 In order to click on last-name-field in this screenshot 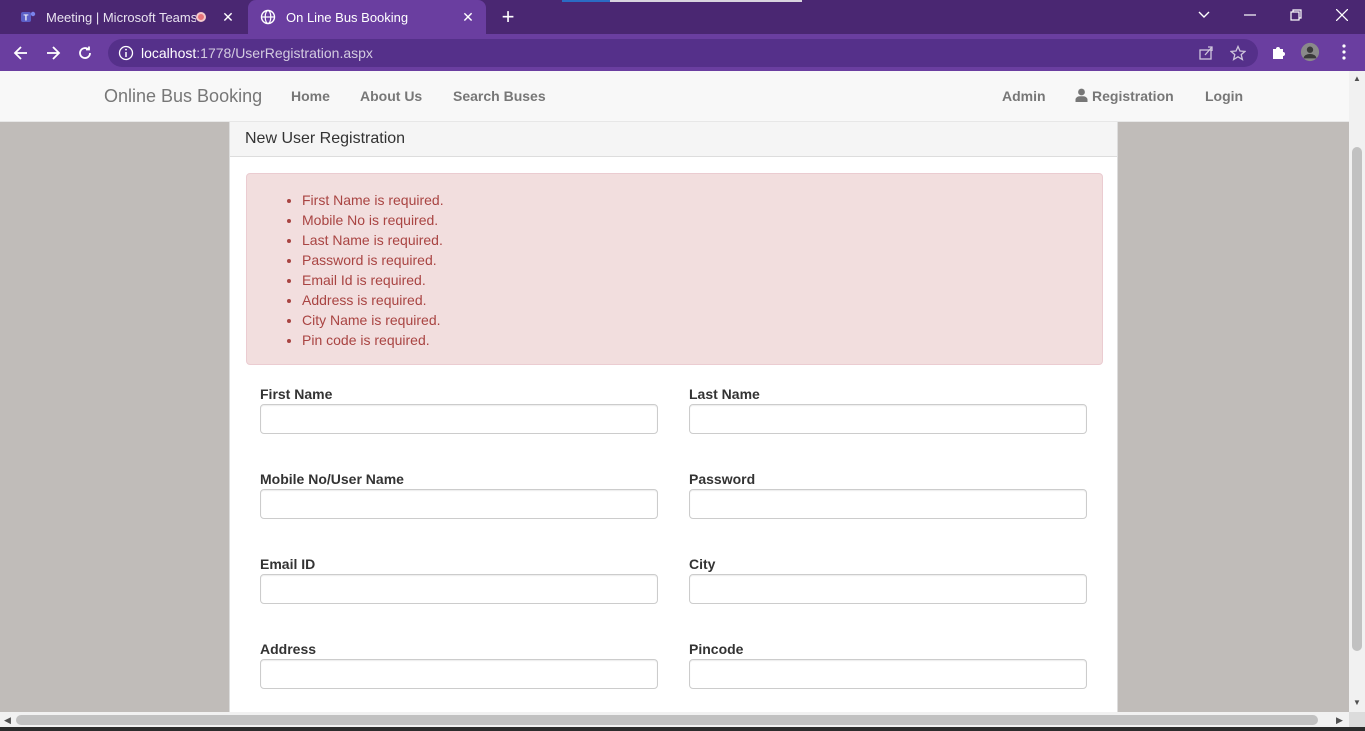, I will do `click(888, 419)`.